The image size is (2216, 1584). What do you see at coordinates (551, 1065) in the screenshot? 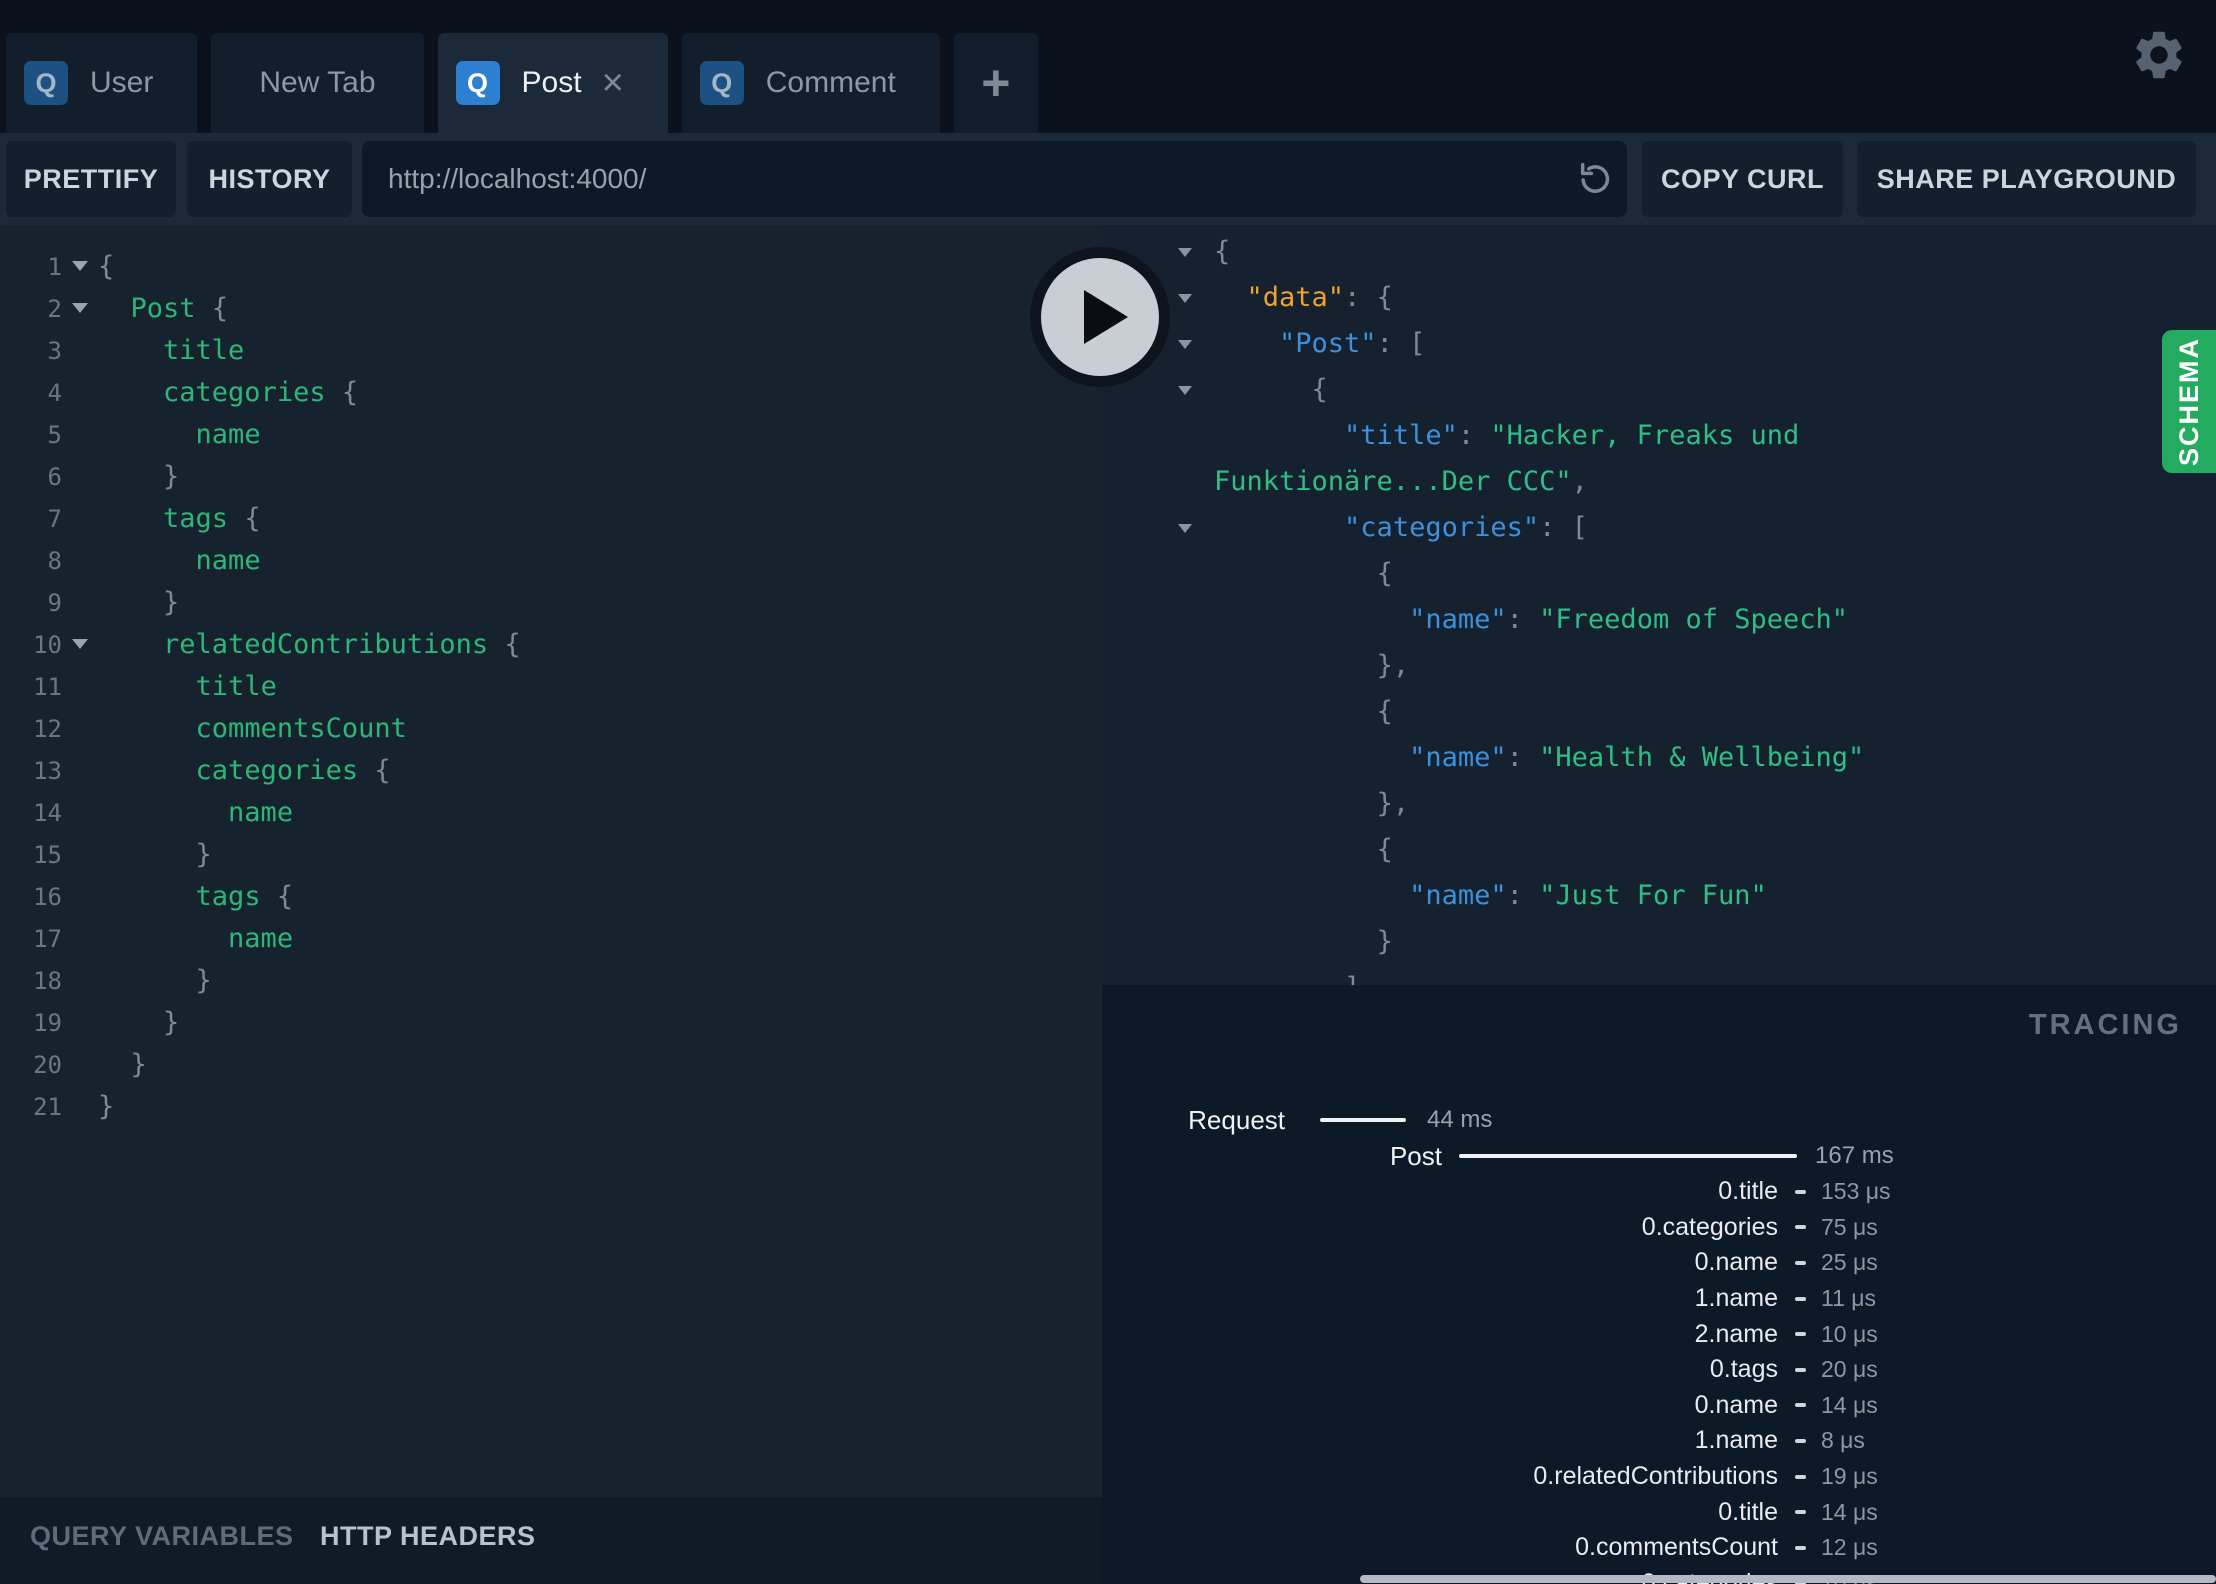
I see `code-line: 20 }` at bounding box center [551, 1065].